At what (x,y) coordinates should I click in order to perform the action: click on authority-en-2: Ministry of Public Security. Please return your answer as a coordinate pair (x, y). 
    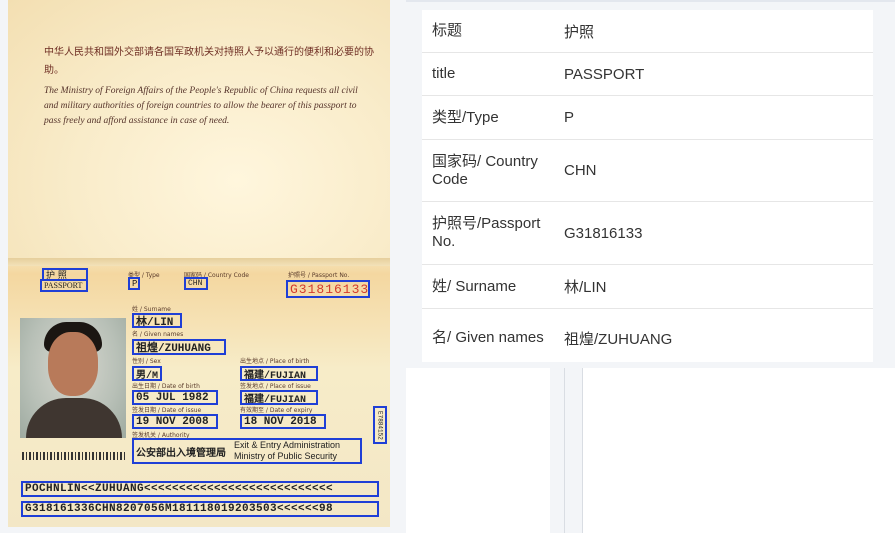
    Looking at the image, I should click on (286, 456).